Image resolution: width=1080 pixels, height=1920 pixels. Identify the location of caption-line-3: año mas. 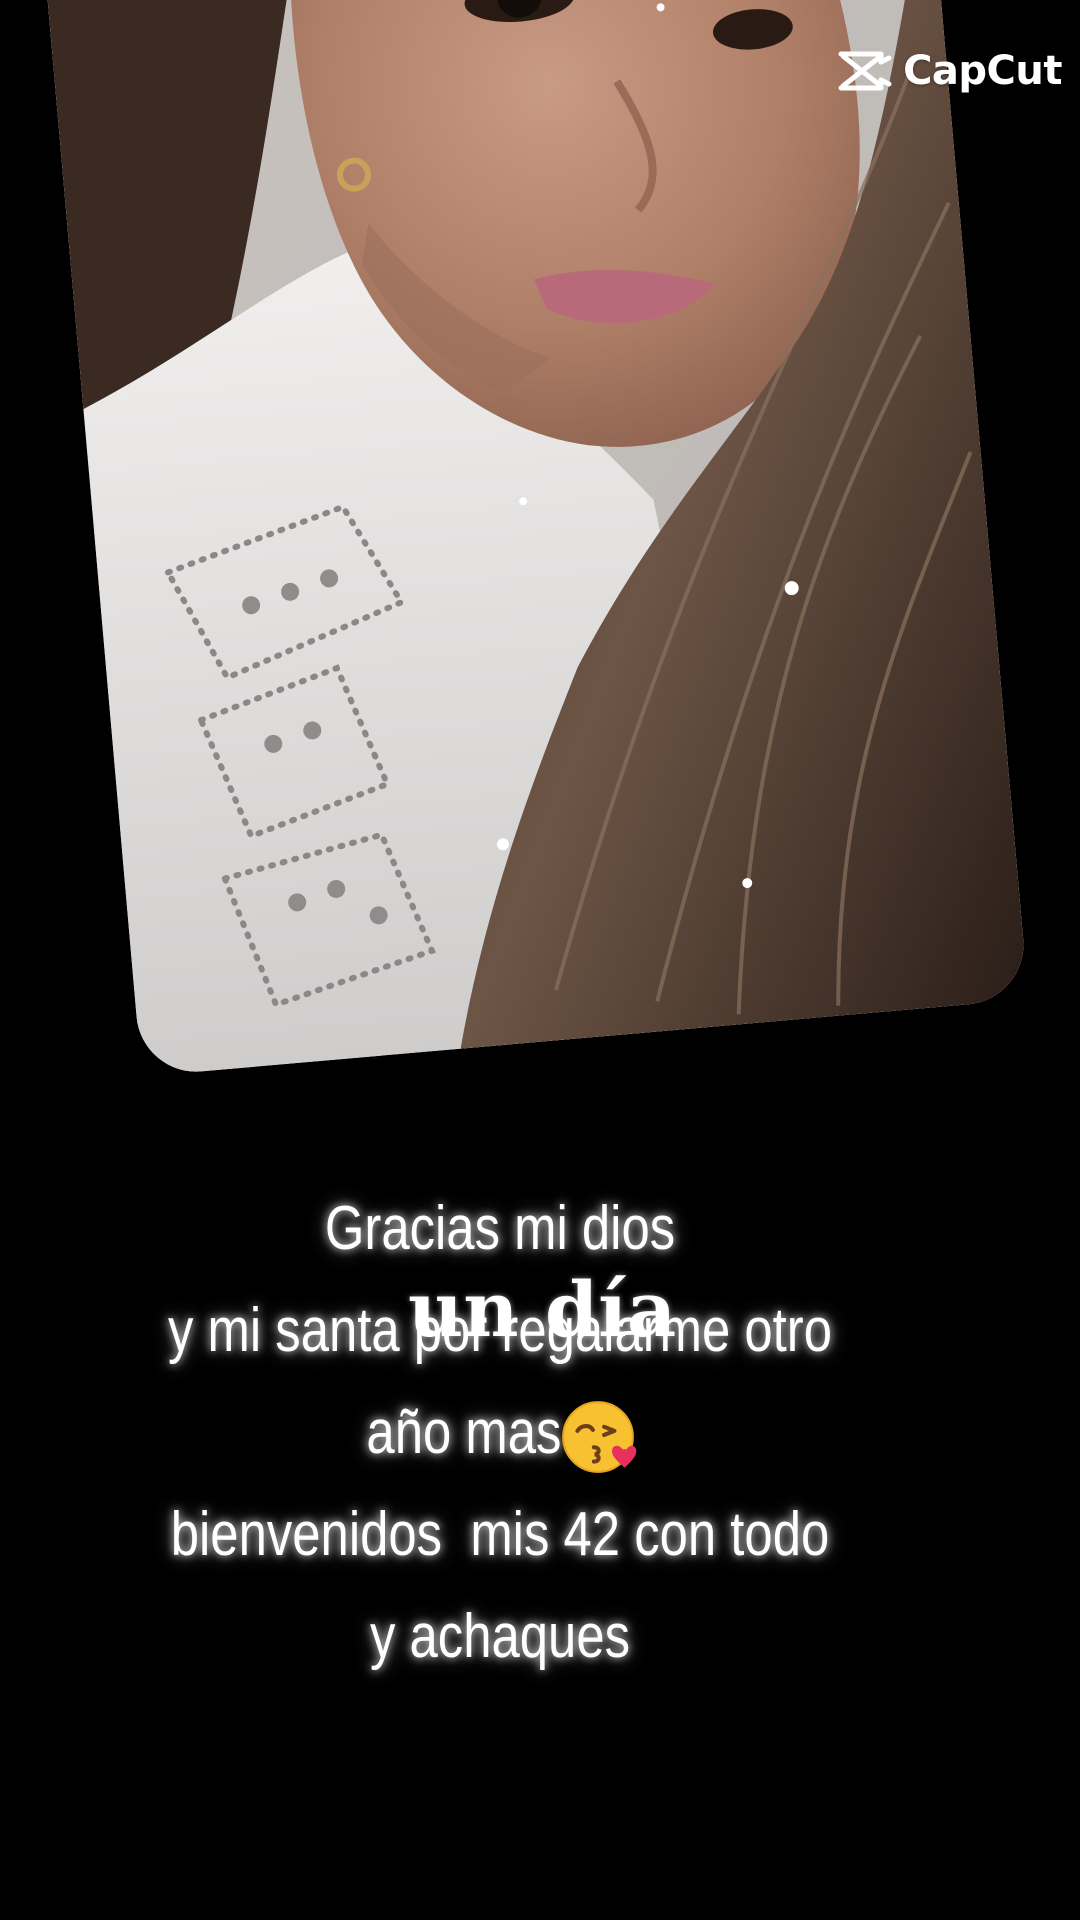
(500, 1433).